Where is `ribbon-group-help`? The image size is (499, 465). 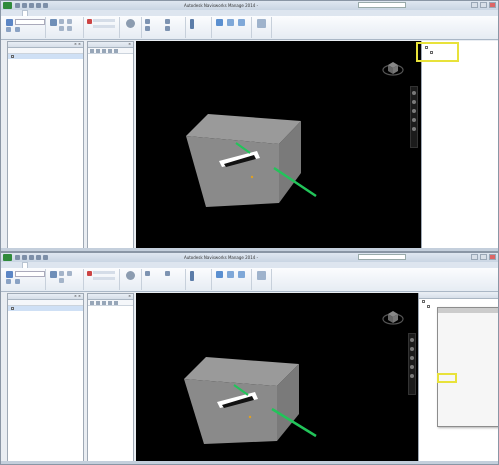
ribbon-group-help is located at coordinates (262, 27).